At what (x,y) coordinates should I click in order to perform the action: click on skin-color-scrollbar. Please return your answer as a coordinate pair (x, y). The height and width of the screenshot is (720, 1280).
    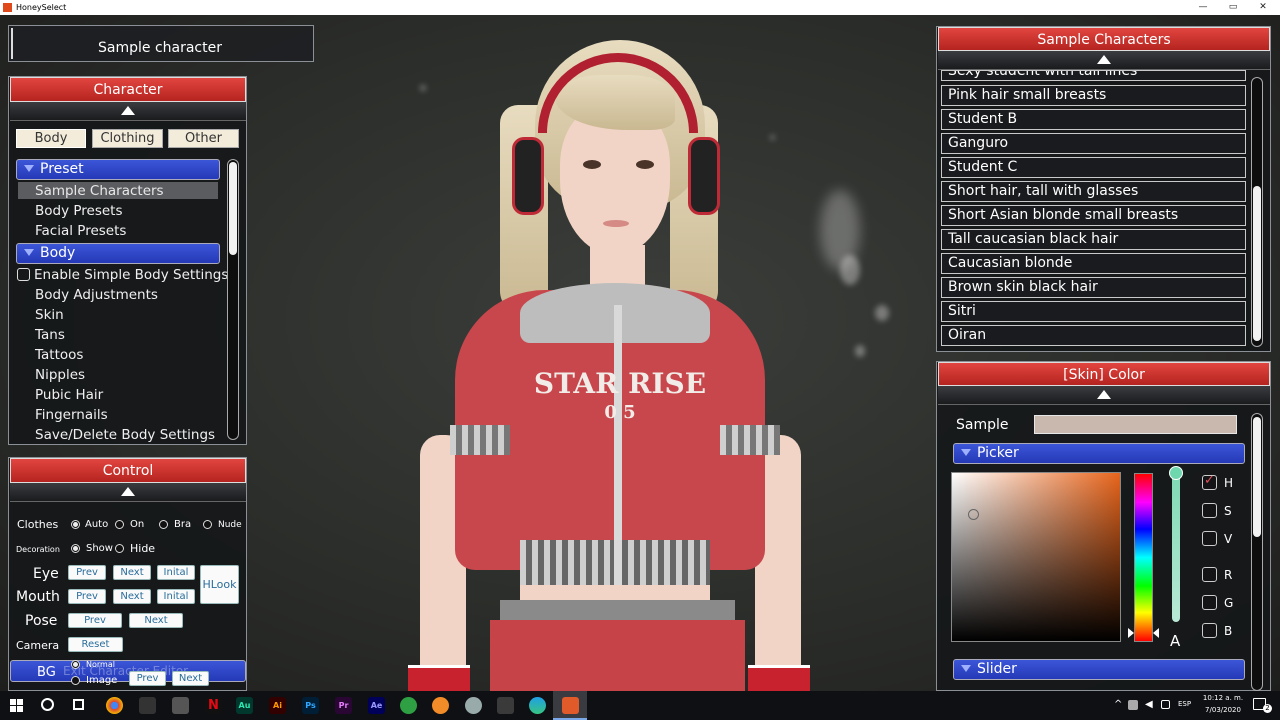
    Looking at the image, I should click on (1257, 552).